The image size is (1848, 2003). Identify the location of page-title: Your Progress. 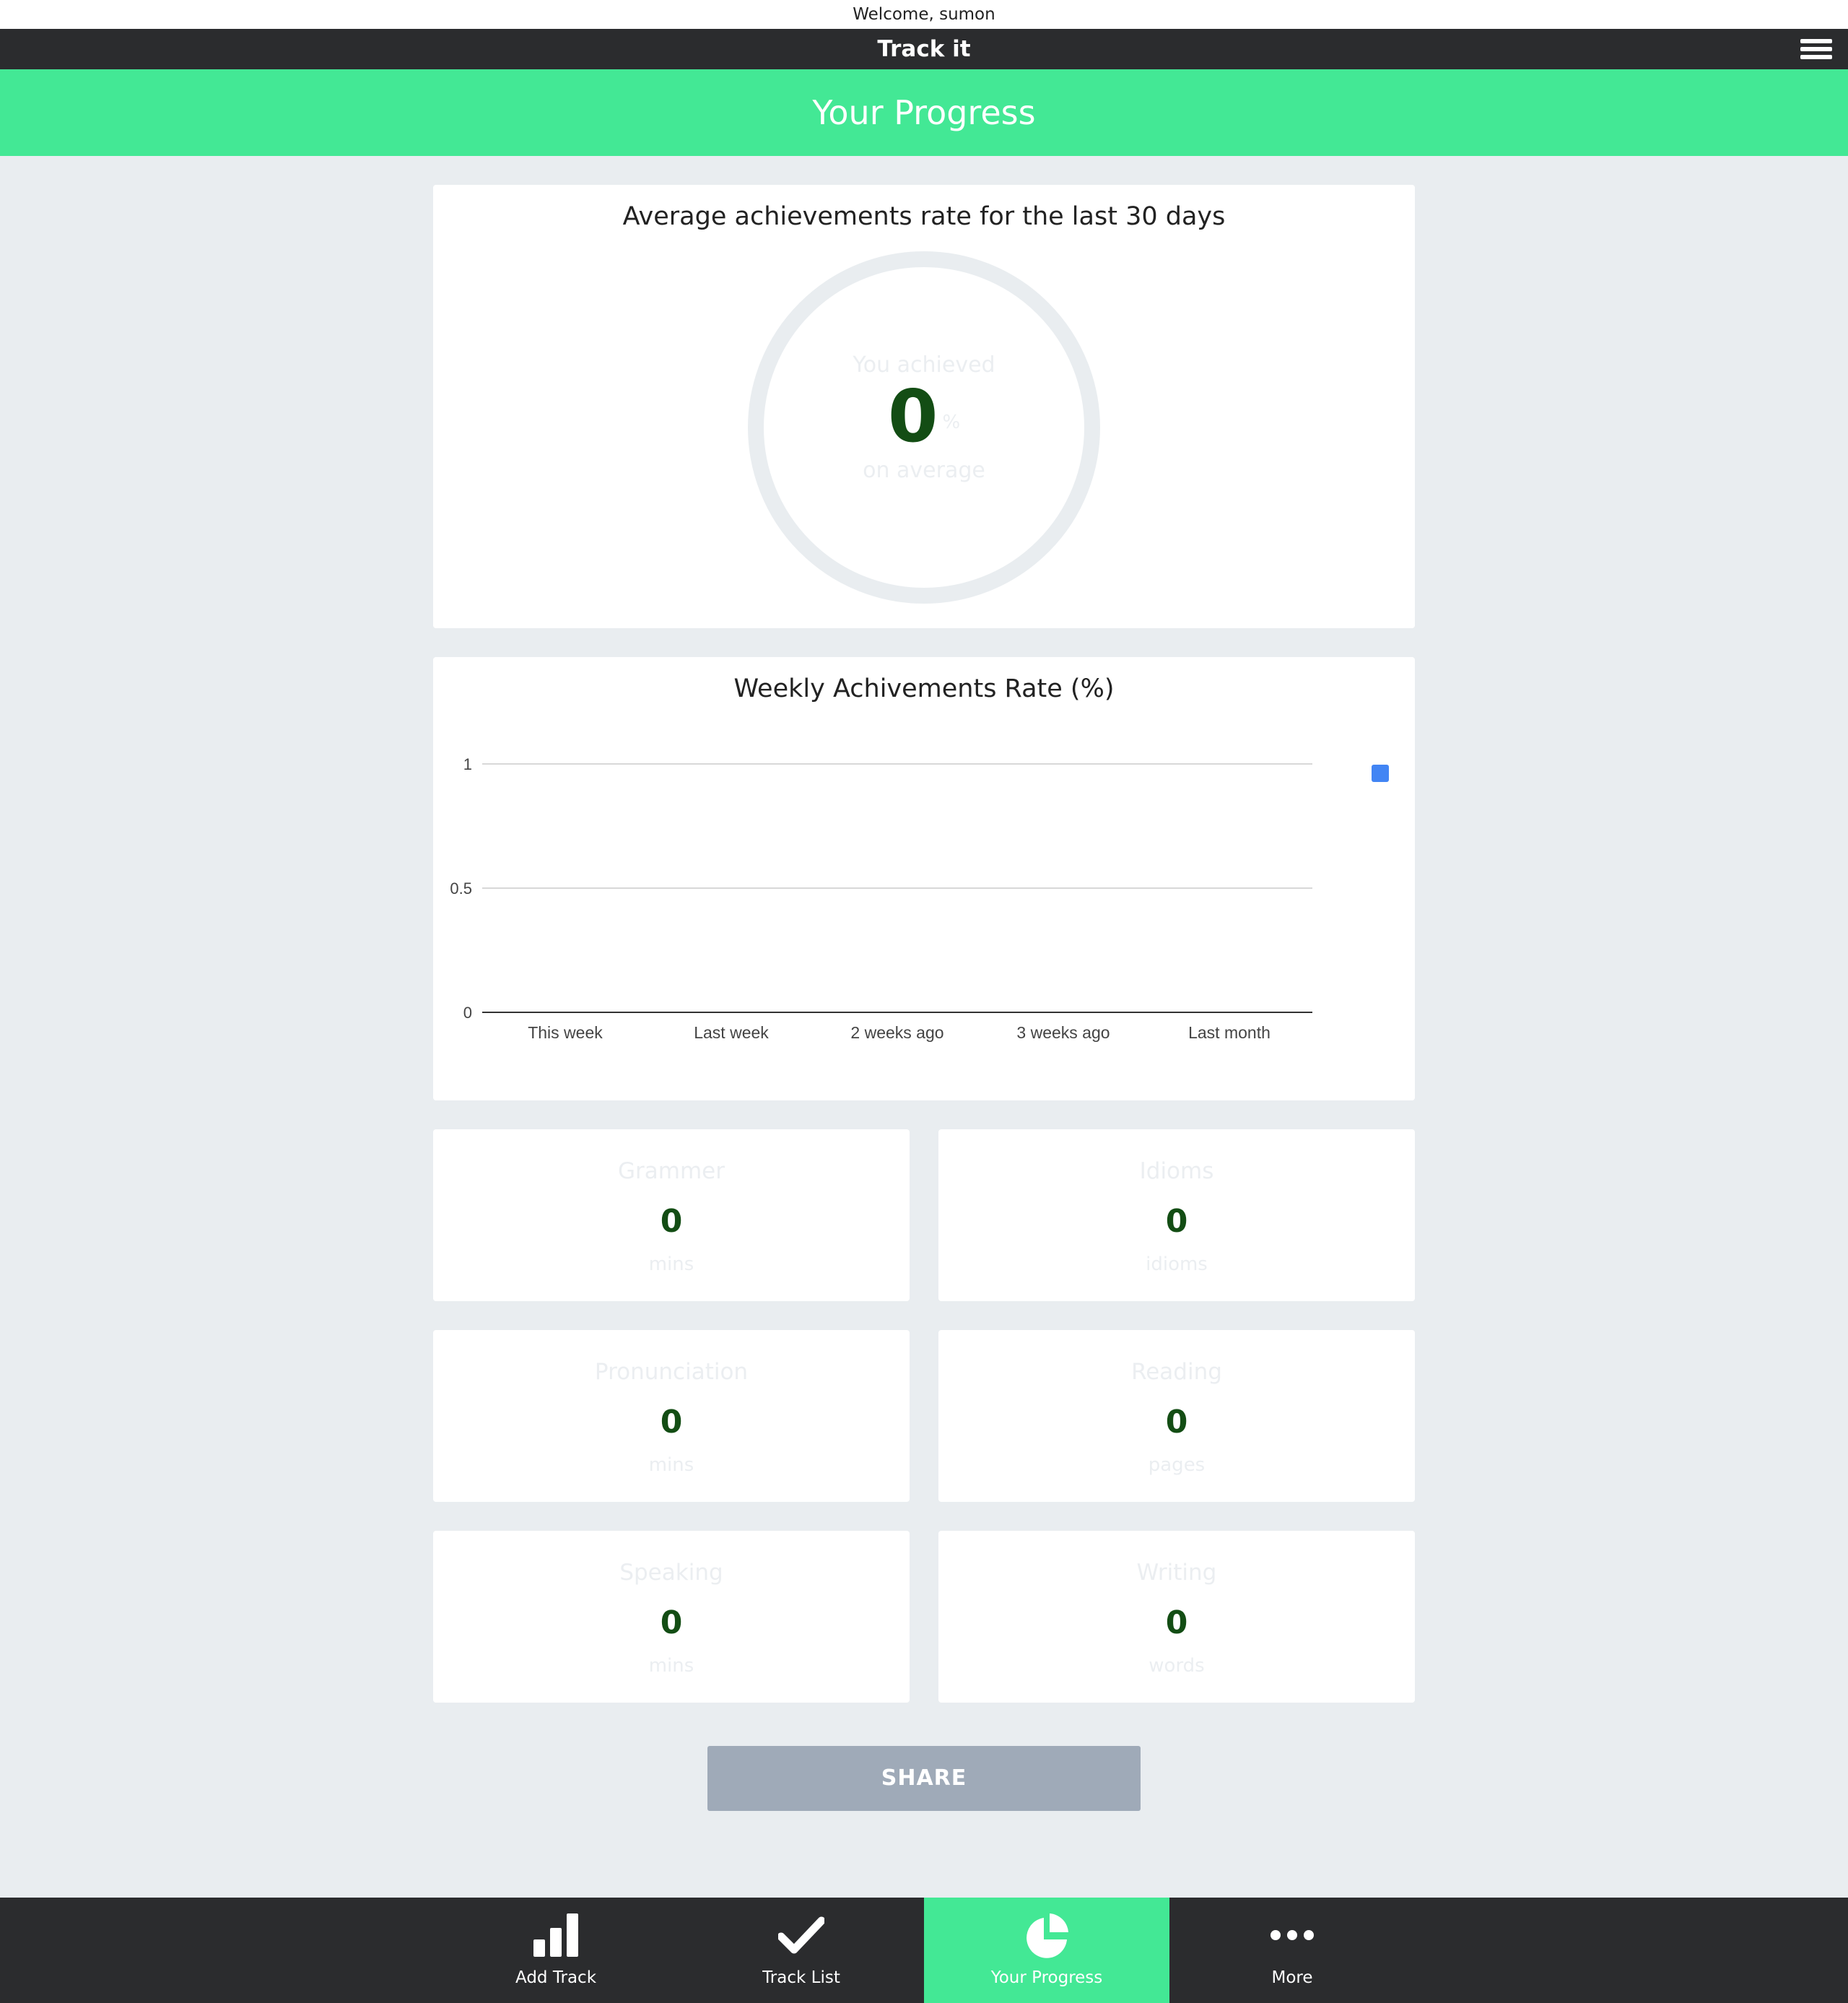
(924, 112).